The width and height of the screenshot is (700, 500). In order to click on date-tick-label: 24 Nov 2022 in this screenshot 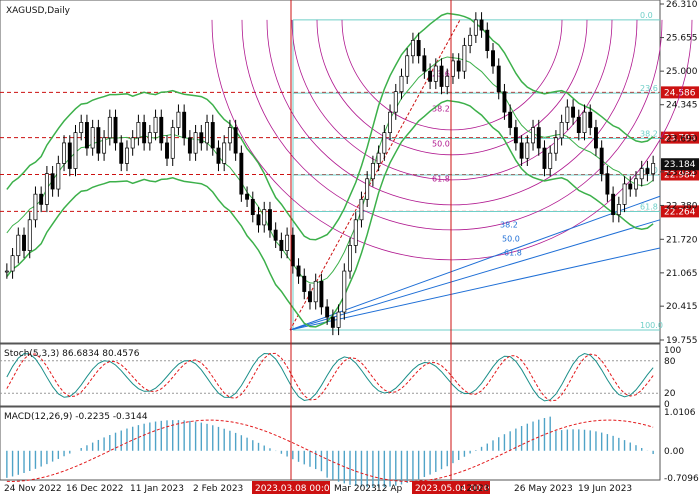, I will do `click(33, 489)`.